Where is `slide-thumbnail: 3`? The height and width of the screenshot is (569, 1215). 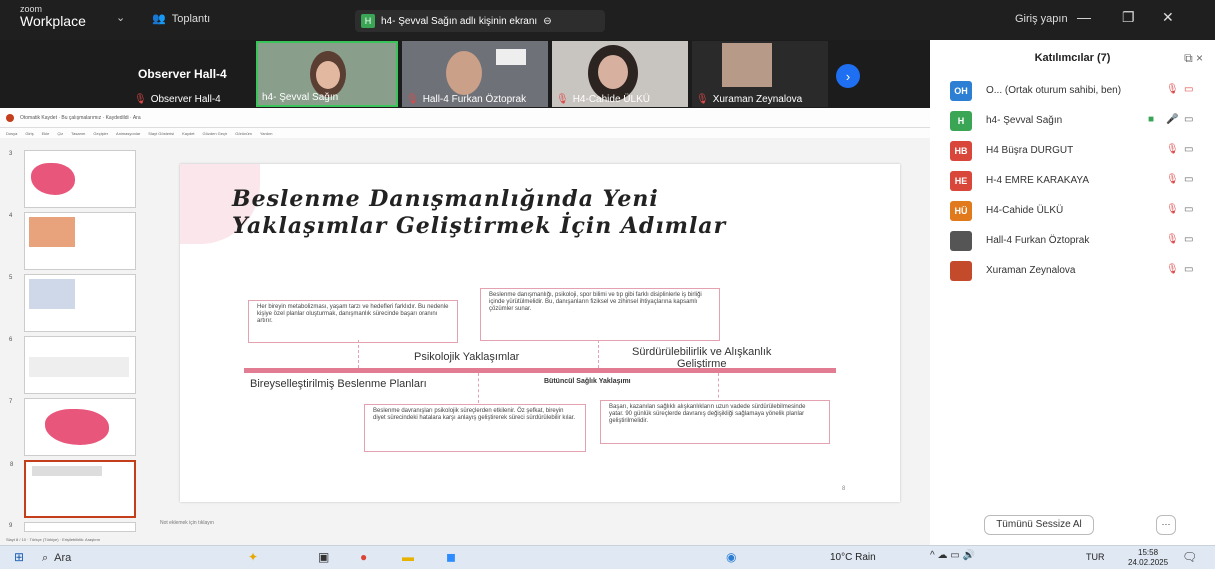
slide-thumbnail: 3 is located at coordinates (72, 179).